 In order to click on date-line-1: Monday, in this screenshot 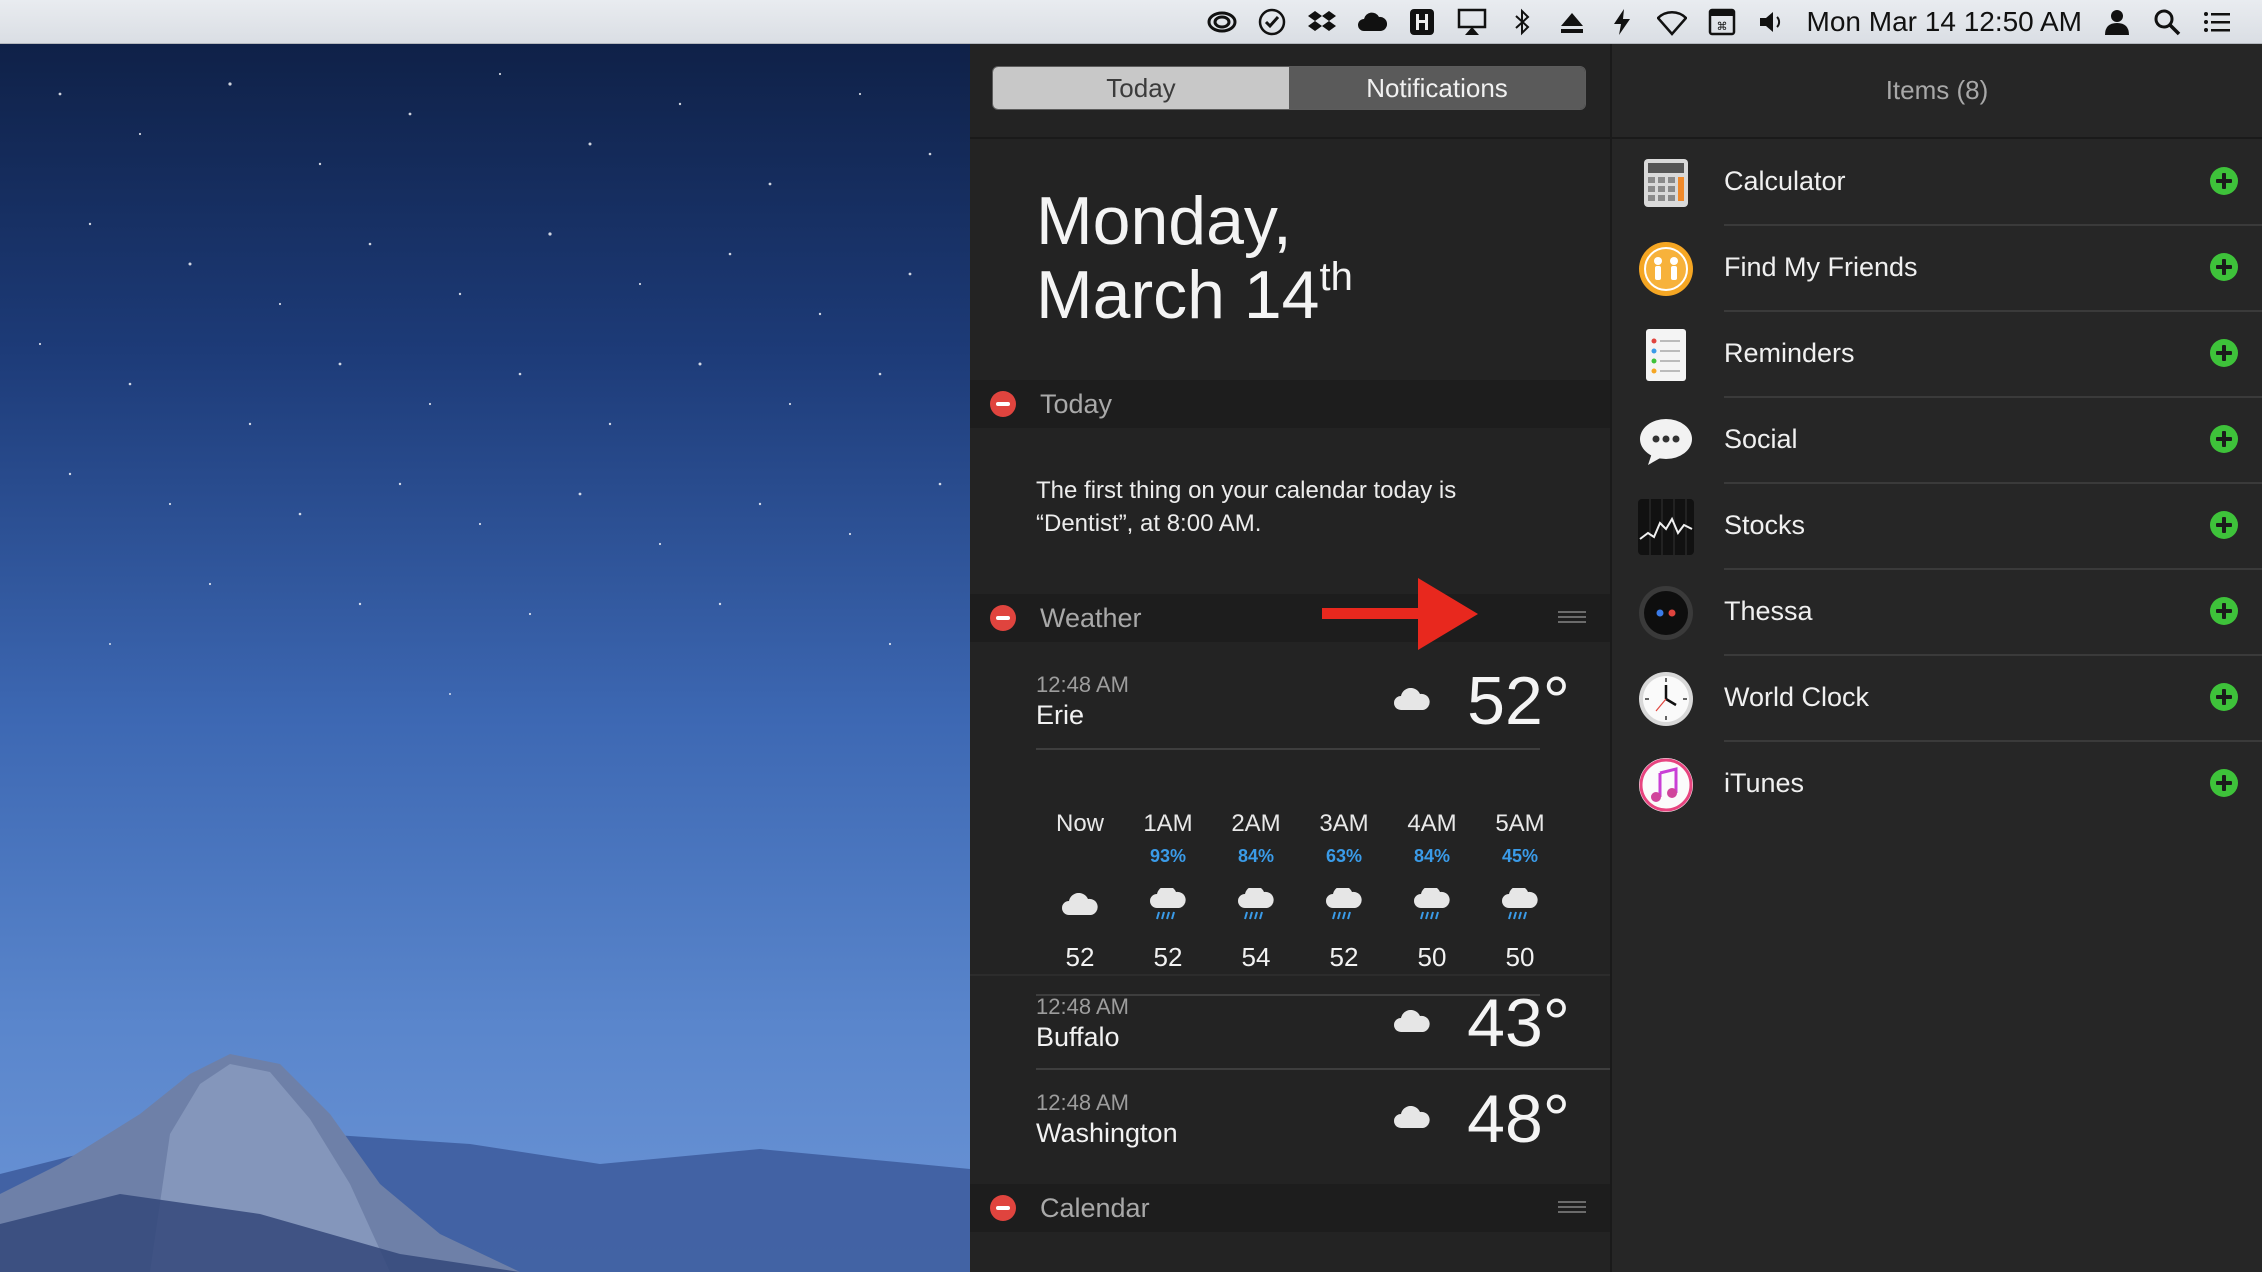, I will do `click(1164, 221)`.